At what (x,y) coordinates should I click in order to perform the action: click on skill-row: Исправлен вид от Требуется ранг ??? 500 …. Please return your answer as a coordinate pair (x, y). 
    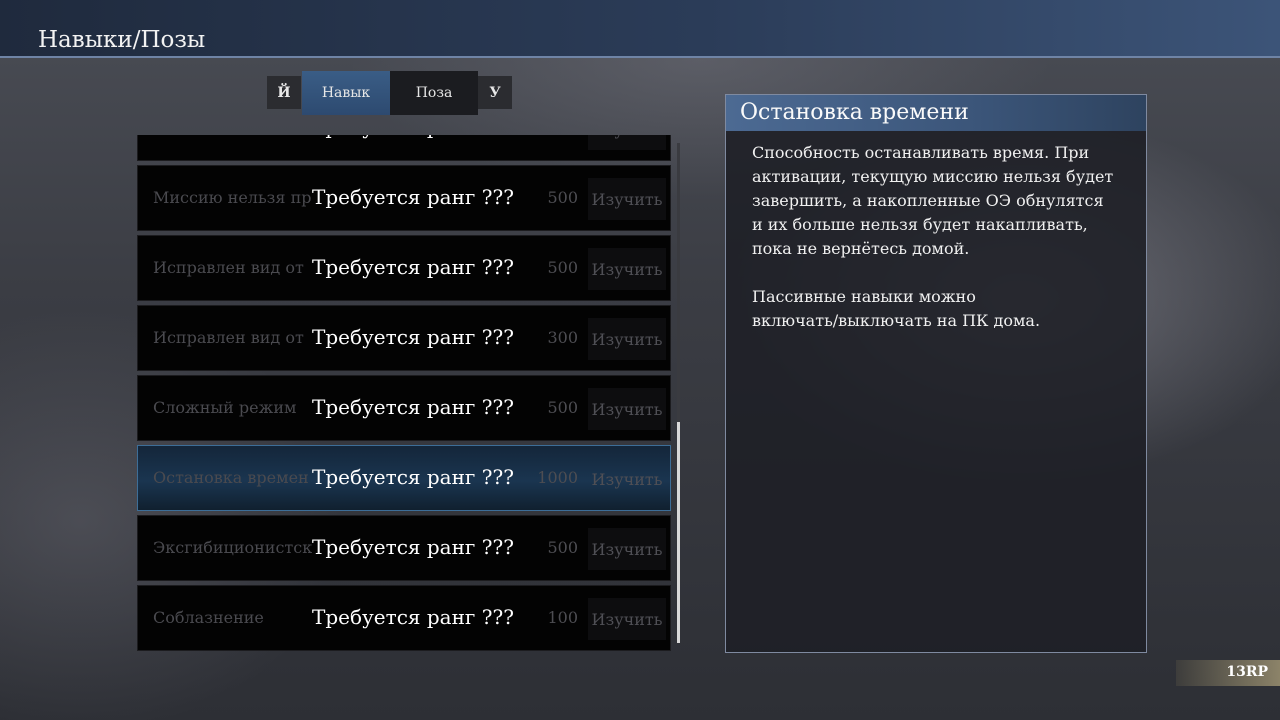
    Looking at the image, I should click on (404, 268).